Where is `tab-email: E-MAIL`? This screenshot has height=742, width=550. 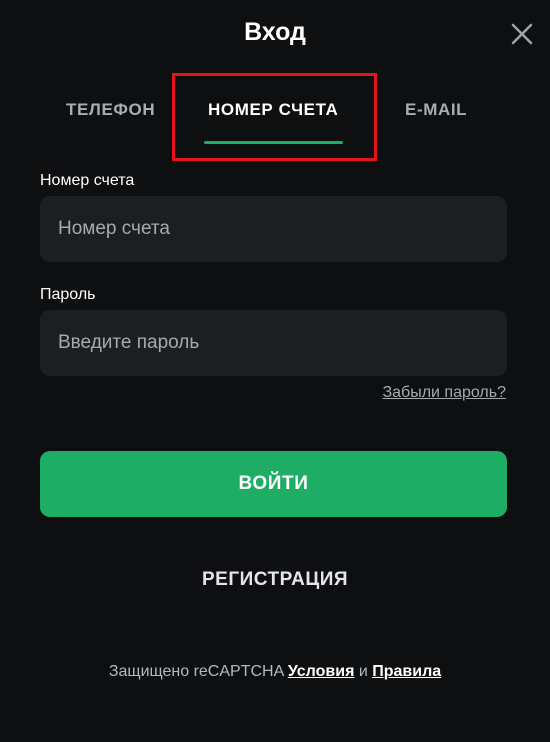
tab-email: E-MAIL is located at coordinates (436, 110).